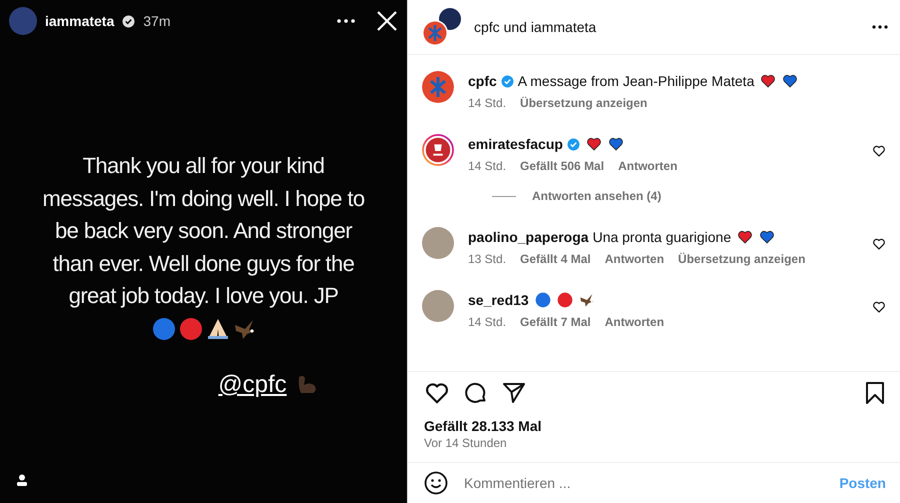 The height and width of the screenshot is (503, 900). I want to click on comment-username: emiratesfacup, so click(515, 144).